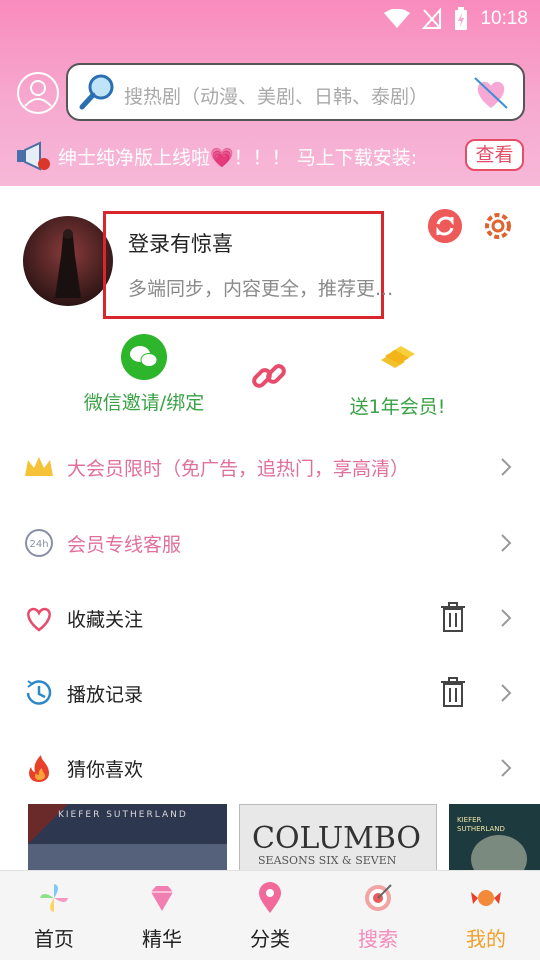 The width and height of the screenshot is (540, 960). Describe the element at coordinates (68, 261) in the screenshot. I see `profile-avatar` at that location.